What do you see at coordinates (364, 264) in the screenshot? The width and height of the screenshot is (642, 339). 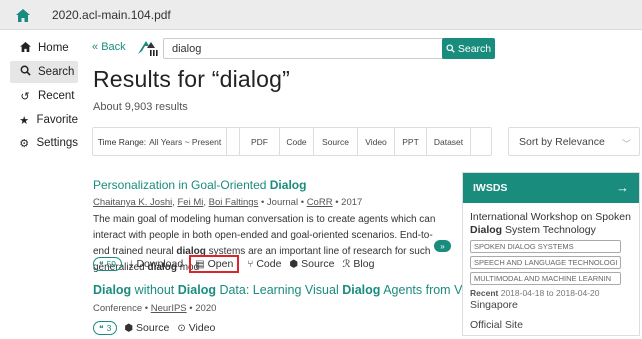 I see `action-label: Blog` at bounding box center [364, 264].